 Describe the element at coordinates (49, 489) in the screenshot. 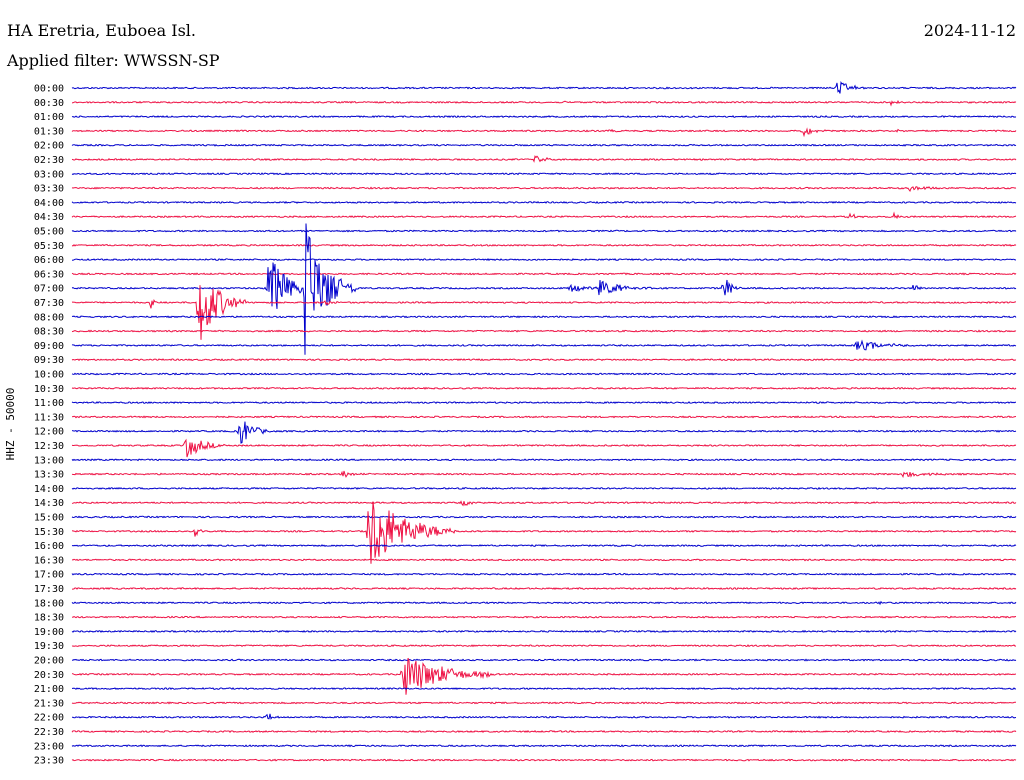

I see `row-time-label: 14:00` at that location.